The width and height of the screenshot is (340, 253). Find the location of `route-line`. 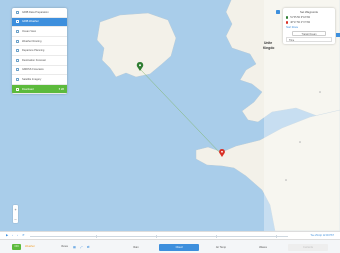

route-line is located at coordinates (181, 112).